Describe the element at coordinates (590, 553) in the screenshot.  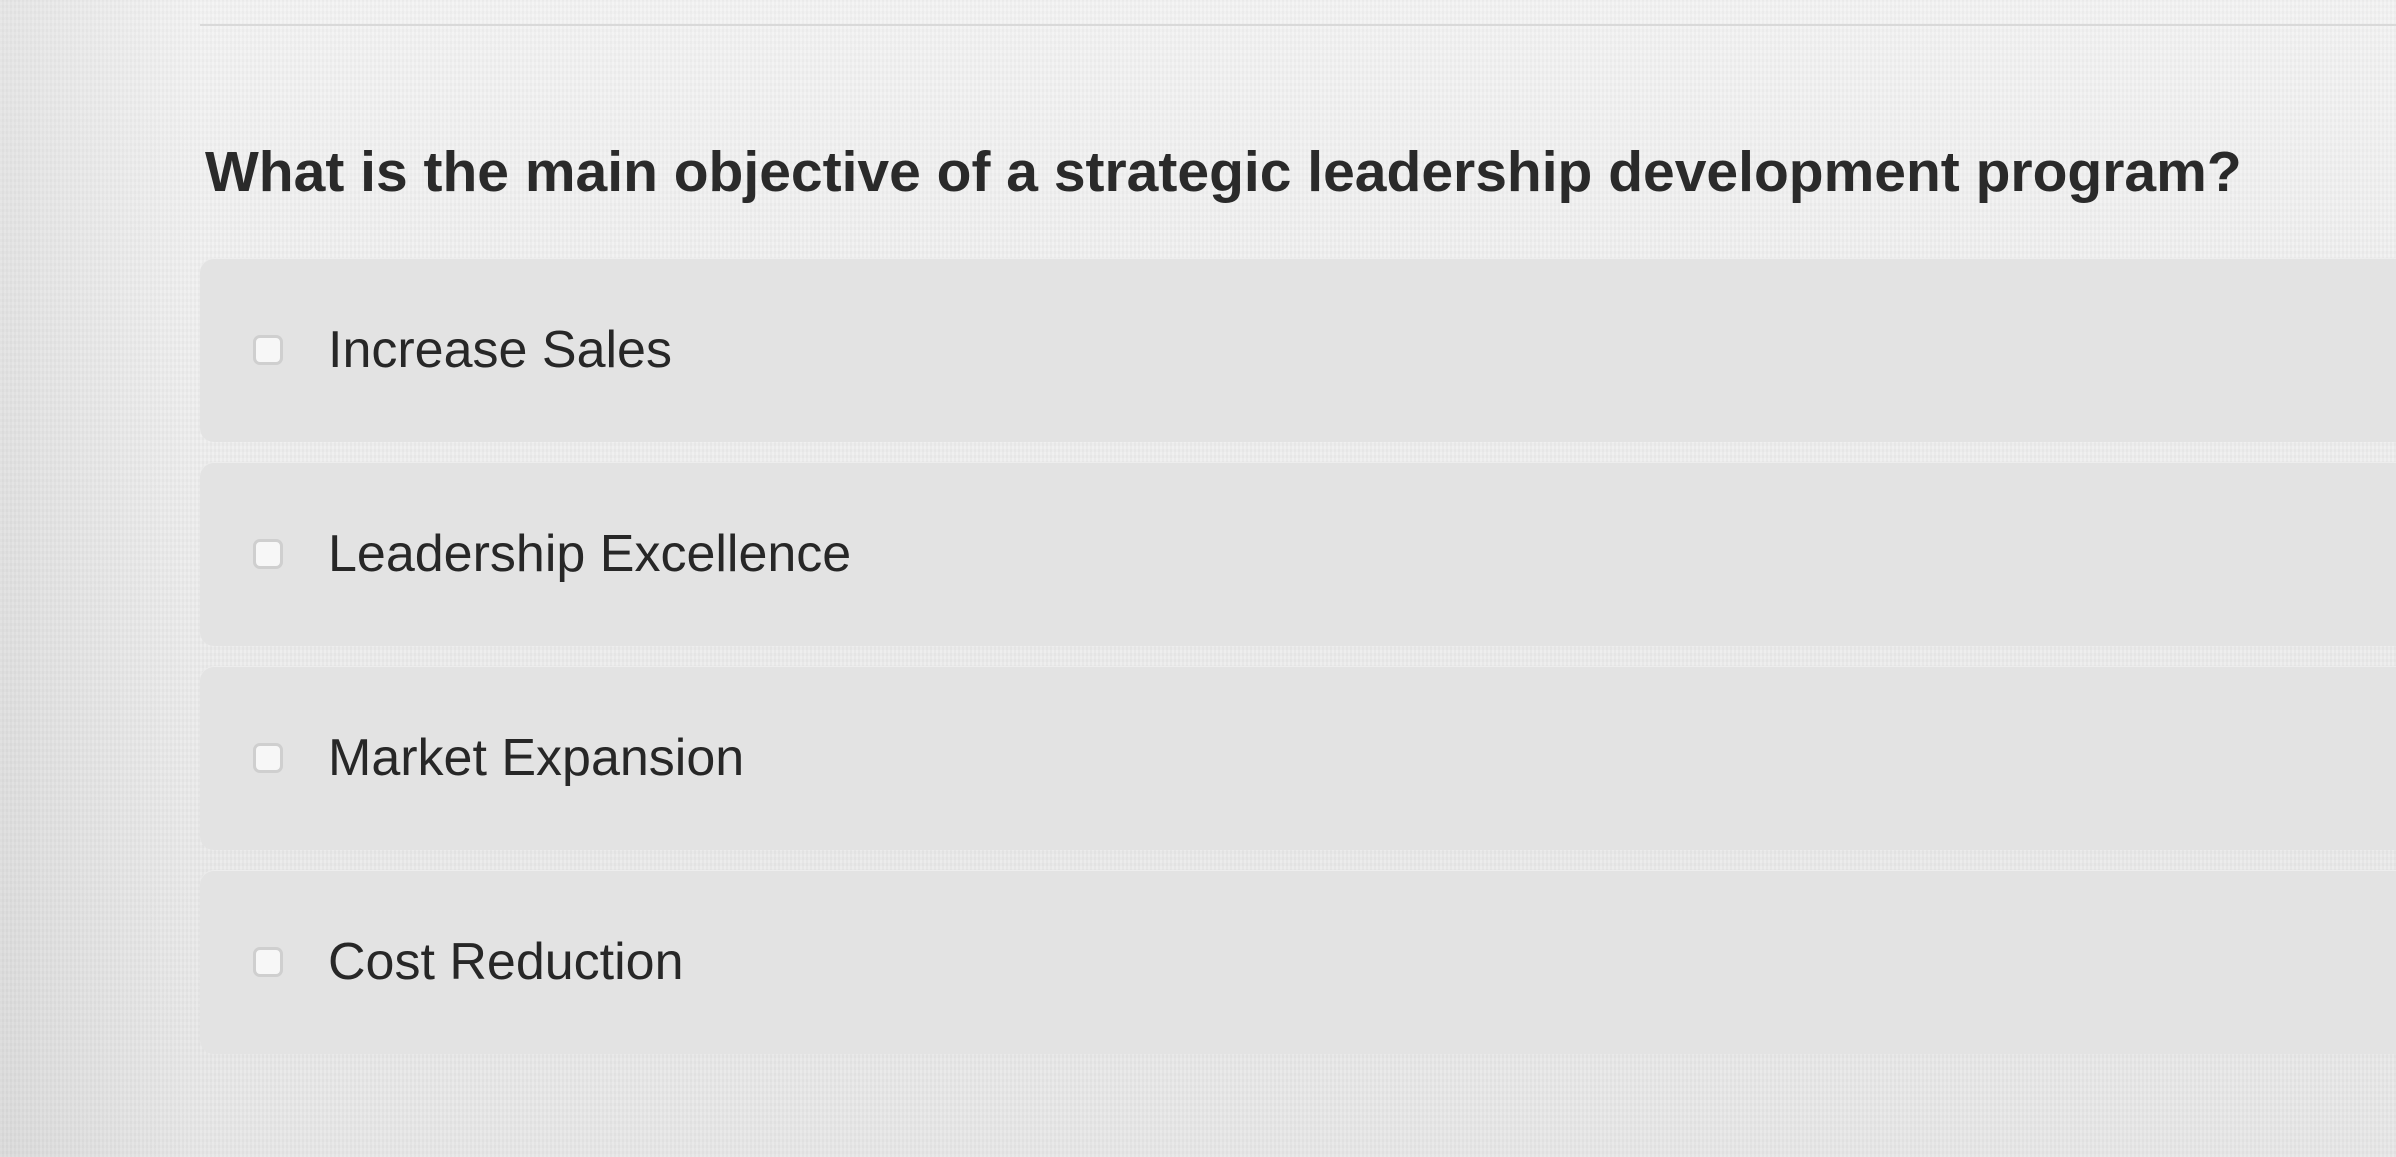
I see `answer-label-leadership-excellence: Leadership Excellence` at that location.